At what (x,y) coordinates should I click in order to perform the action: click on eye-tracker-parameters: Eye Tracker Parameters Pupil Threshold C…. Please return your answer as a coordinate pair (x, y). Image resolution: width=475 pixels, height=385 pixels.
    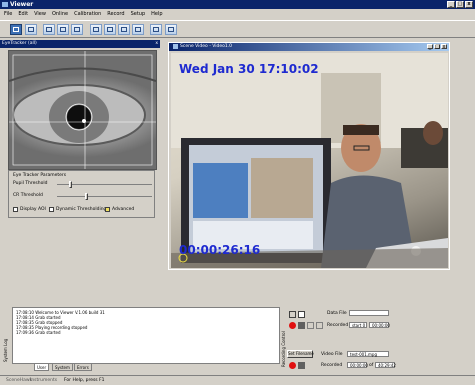
    Looking at the image, I should click on (81, 194).